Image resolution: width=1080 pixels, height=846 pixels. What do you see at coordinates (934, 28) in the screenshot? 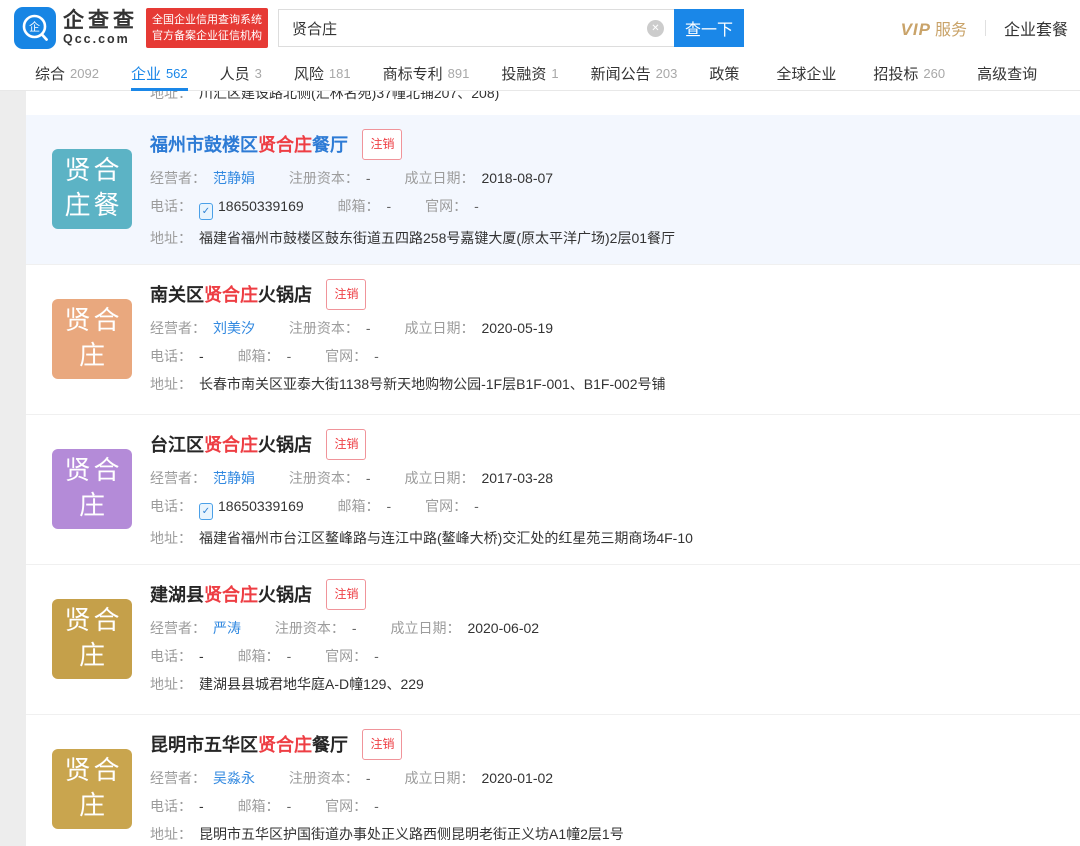
I see `vip-service-link: VIP 服务` at bounding box center [934, 28].